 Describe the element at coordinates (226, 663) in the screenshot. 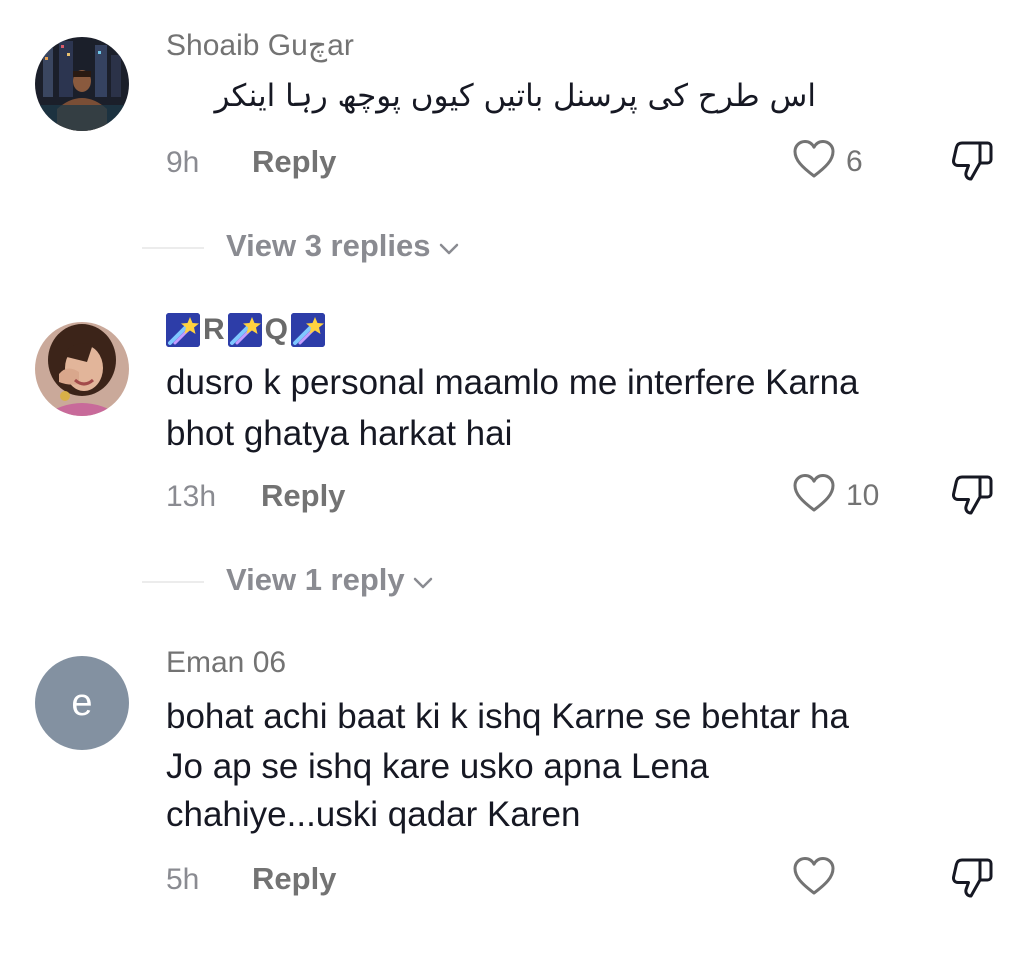

I see `comment-username: Eman 06` at that location.